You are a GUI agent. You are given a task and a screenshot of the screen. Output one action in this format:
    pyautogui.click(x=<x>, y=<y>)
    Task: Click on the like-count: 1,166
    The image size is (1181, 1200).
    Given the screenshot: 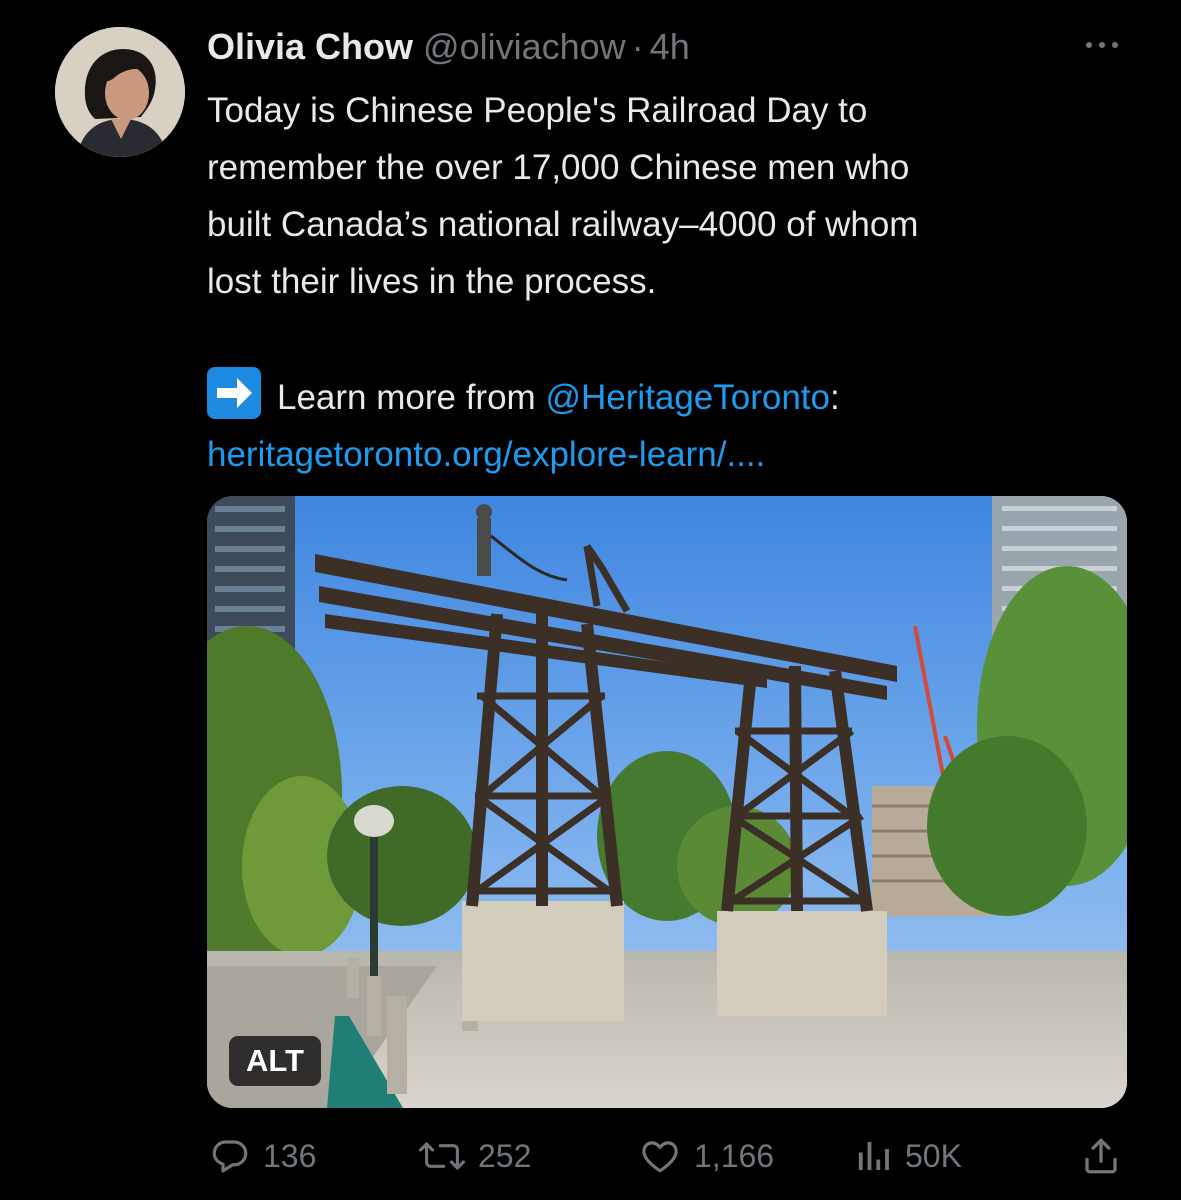 What is the action you would take?
    pyautogui.click(x=734, y=1155)
    